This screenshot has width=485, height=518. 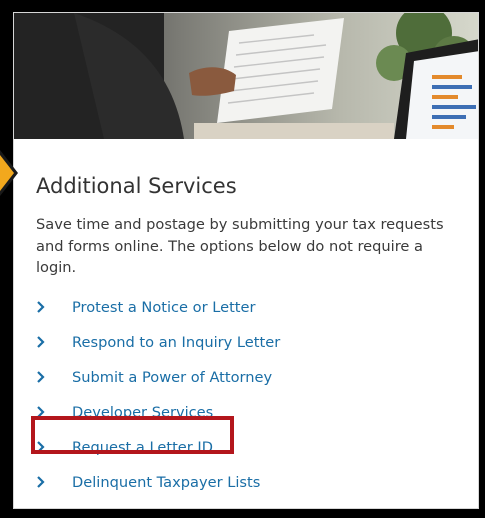 What do you see at coordinates (136, 186) in the screenshot?
I see `section-title: Additional Services` at bounding box center [136, 186].